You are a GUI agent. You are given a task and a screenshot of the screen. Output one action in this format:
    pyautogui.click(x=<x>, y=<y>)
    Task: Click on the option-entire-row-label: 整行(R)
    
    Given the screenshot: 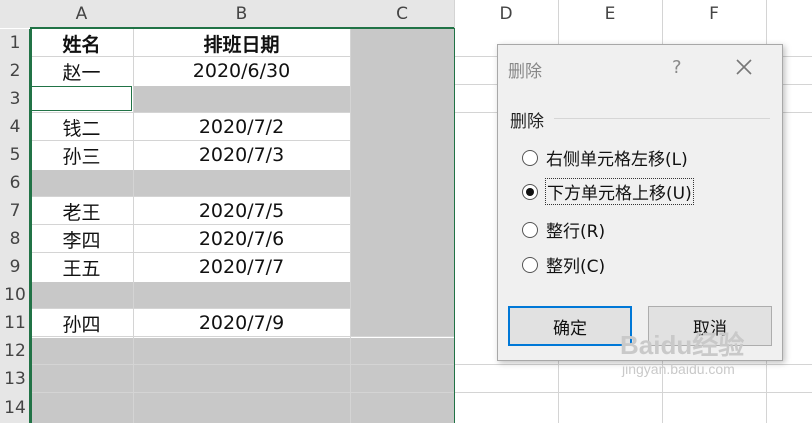 What is the action you would take?
    pyautogui.click(x=576, y=232)
    